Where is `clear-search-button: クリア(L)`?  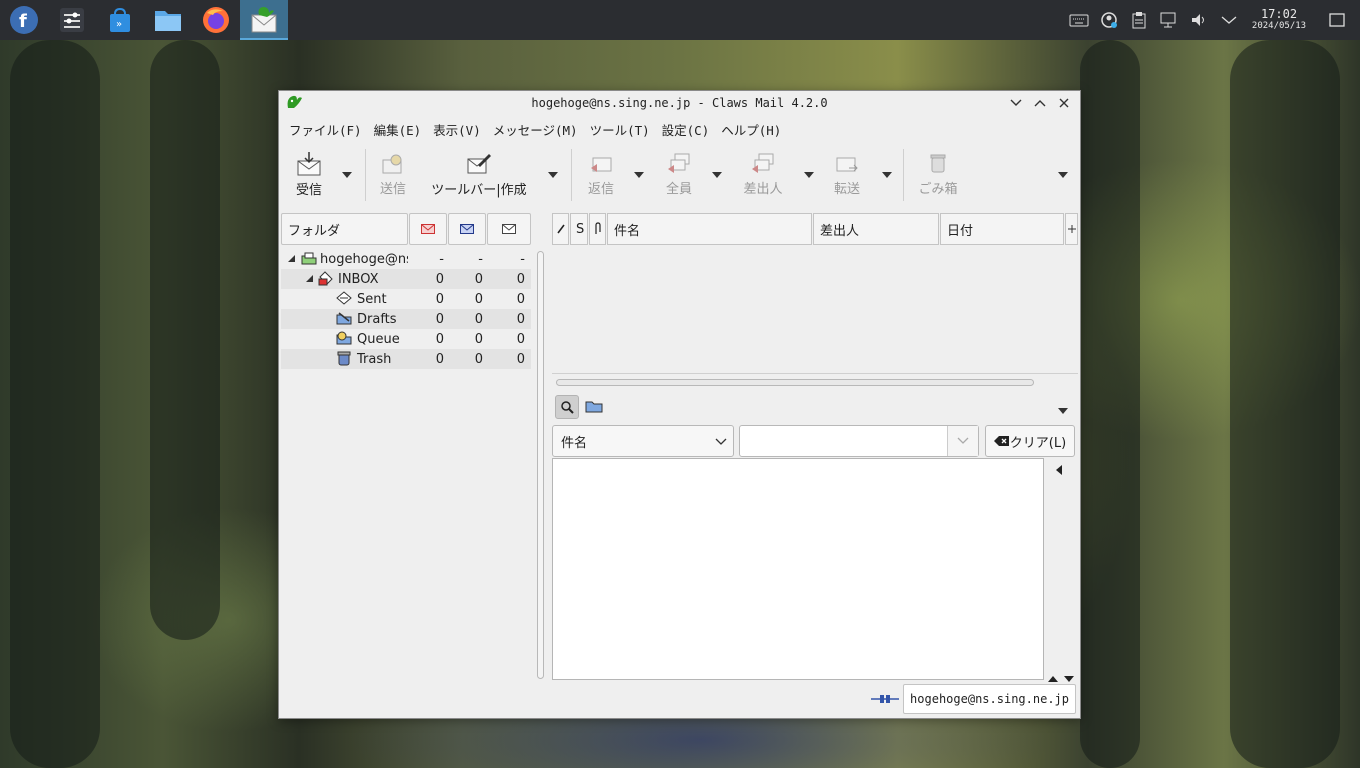
clear-search-button: クリア(L) is located at coordinates (1030, 441).